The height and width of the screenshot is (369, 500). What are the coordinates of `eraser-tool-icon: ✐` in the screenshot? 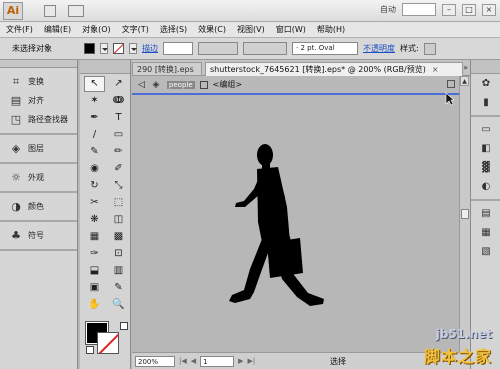 It's located at (118, 169).